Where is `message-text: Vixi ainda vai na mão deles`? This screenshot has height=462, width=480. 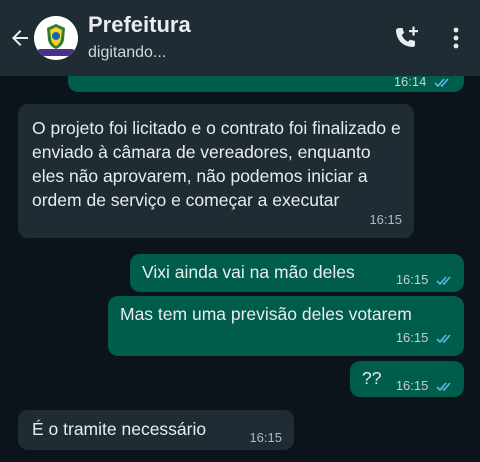 message-text: Vixi ainda vai na mão deles is located at coordinates (248, 272).